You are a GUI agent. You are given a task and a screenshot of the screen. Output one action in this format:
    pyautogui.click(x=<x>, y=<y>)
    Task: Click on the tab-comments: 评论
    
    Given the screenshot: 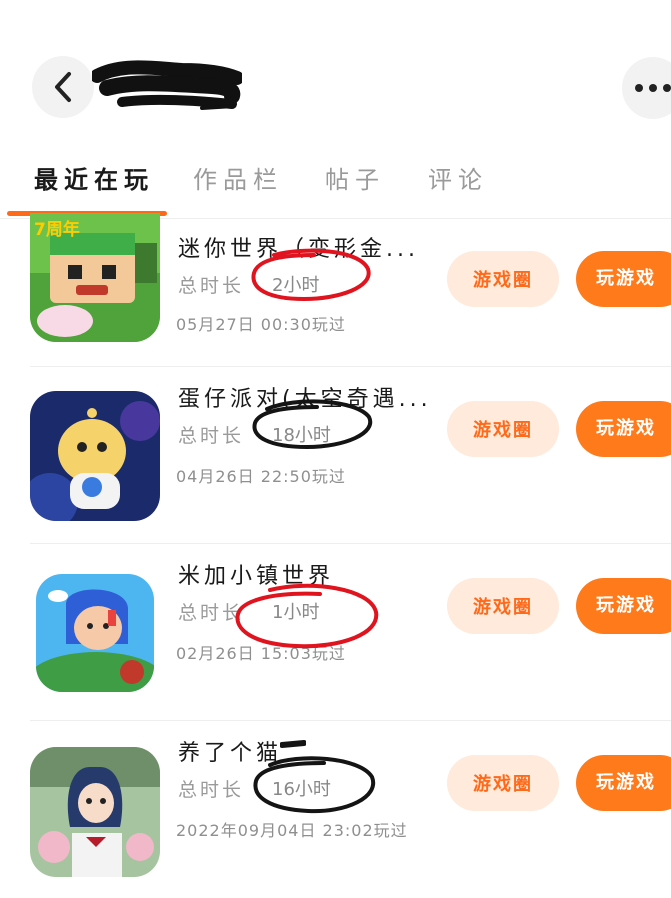 What is the action you would take?
    pyautogui.click(x=458, y=177)
    